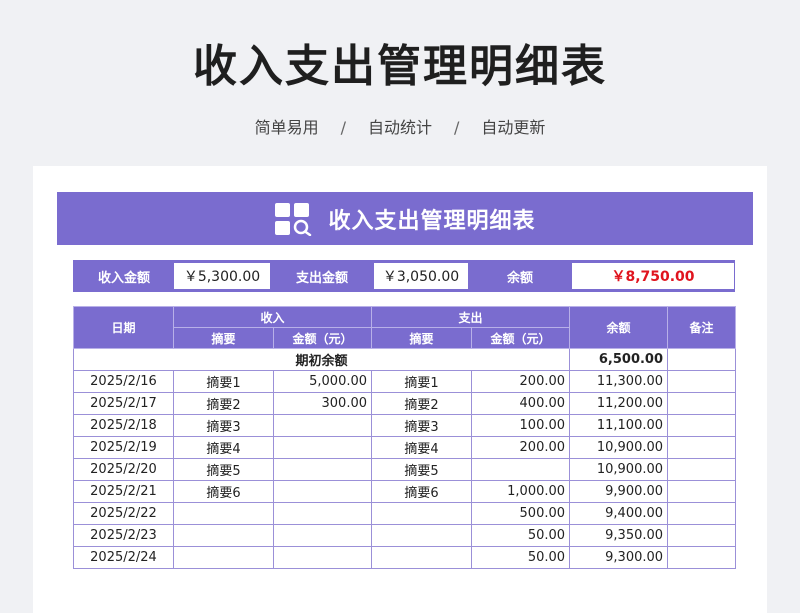 This screenshot has width=800, height=613. I want to click on table-row: 2025/2/20 摘要5 摘要5 10,900.00, so click(405, 469).